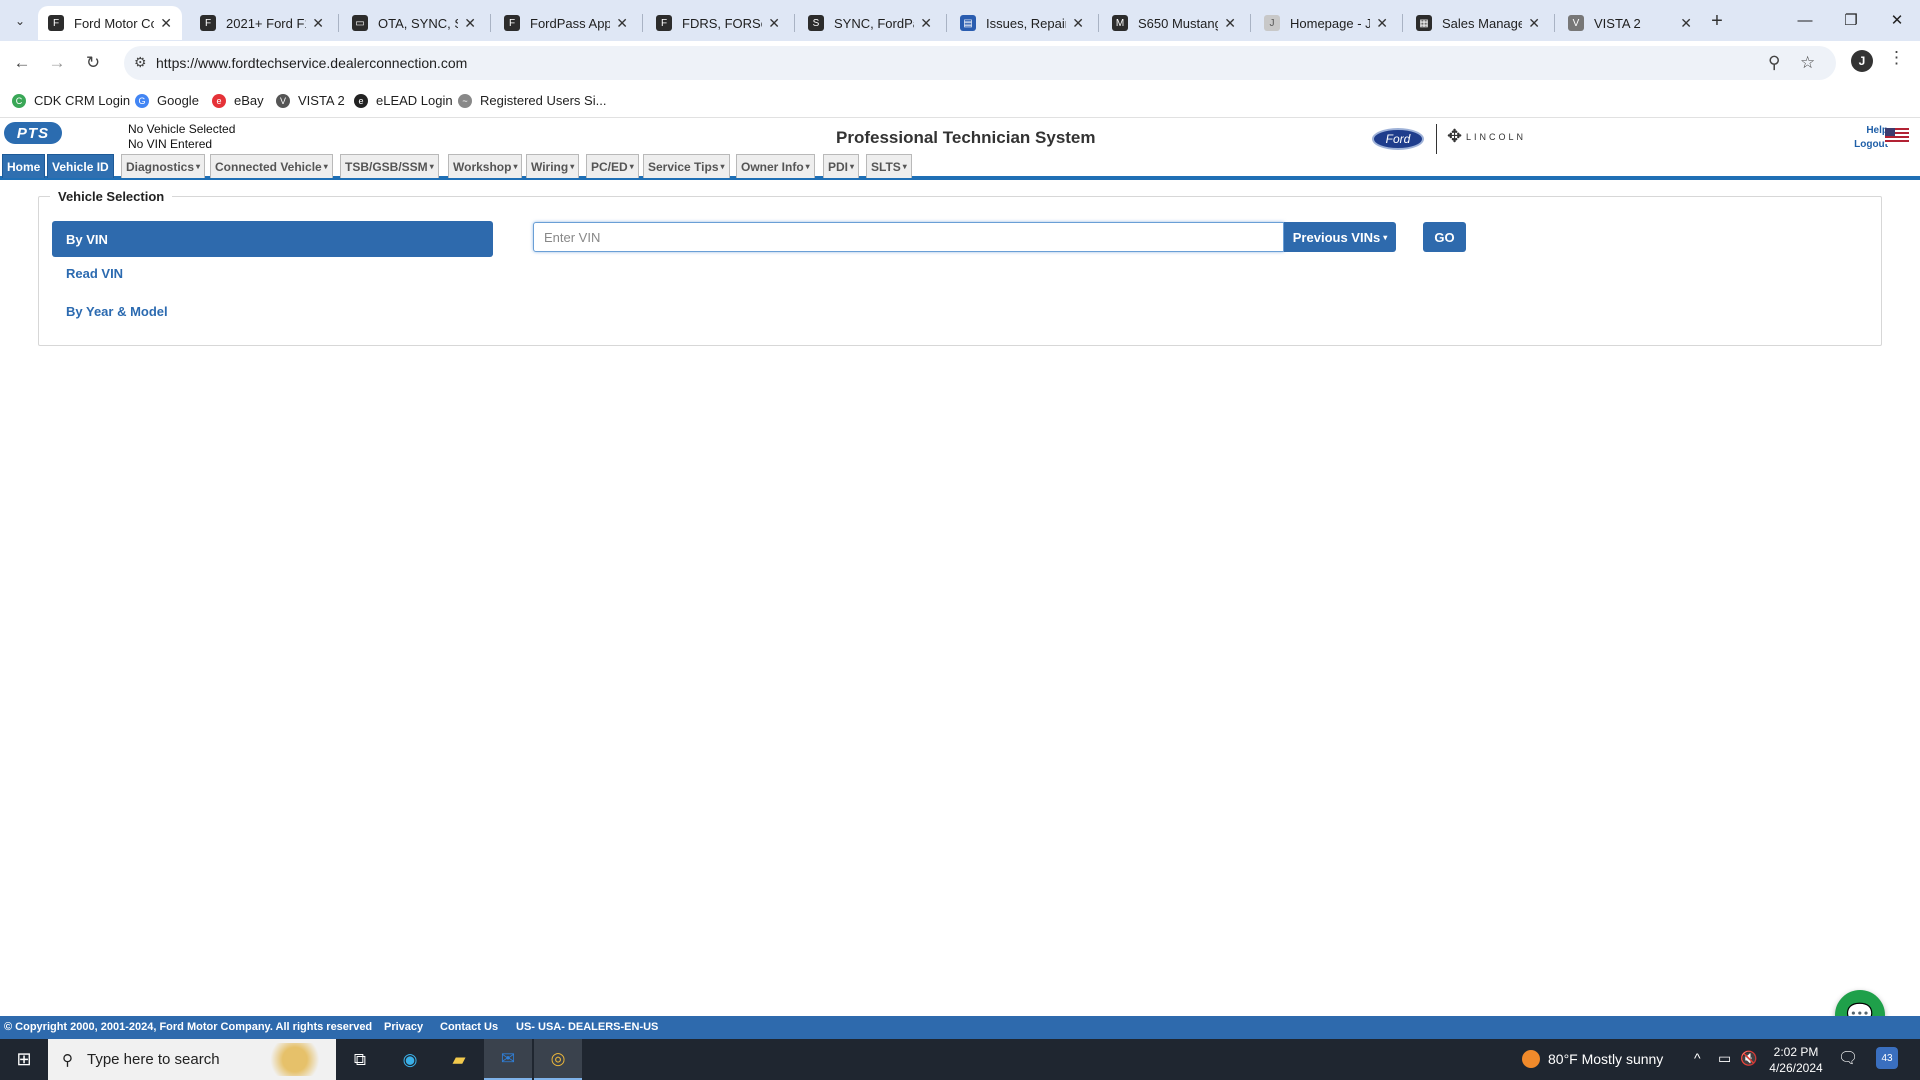 The height and width of the screenshot is (1080, 1920). What do you see at coordinates (459, 1059) in the screenshot?
I see `file-explorer-icon: ▰` at bounding box center [459, 1059].